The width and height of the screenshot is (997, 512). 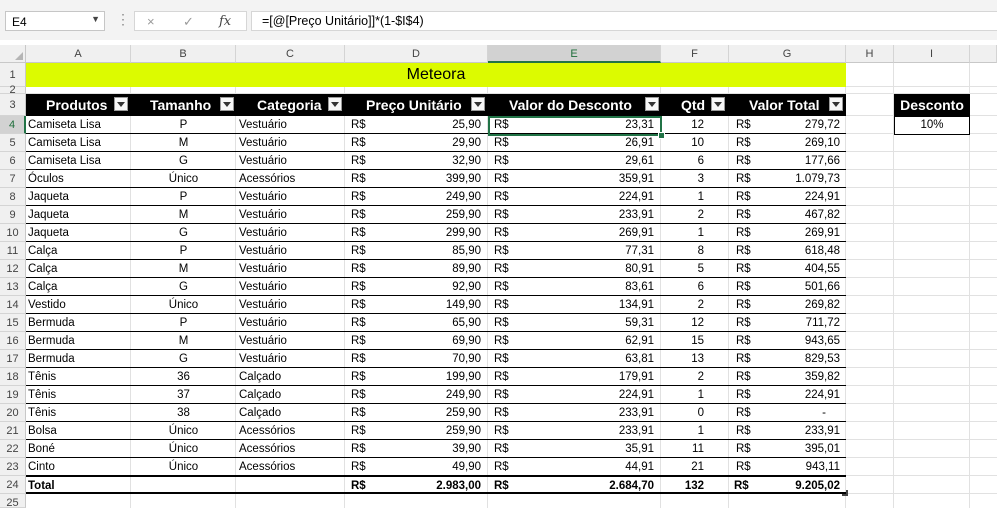 I want to click on row-header-6: 6, so click(x=13, y=161).